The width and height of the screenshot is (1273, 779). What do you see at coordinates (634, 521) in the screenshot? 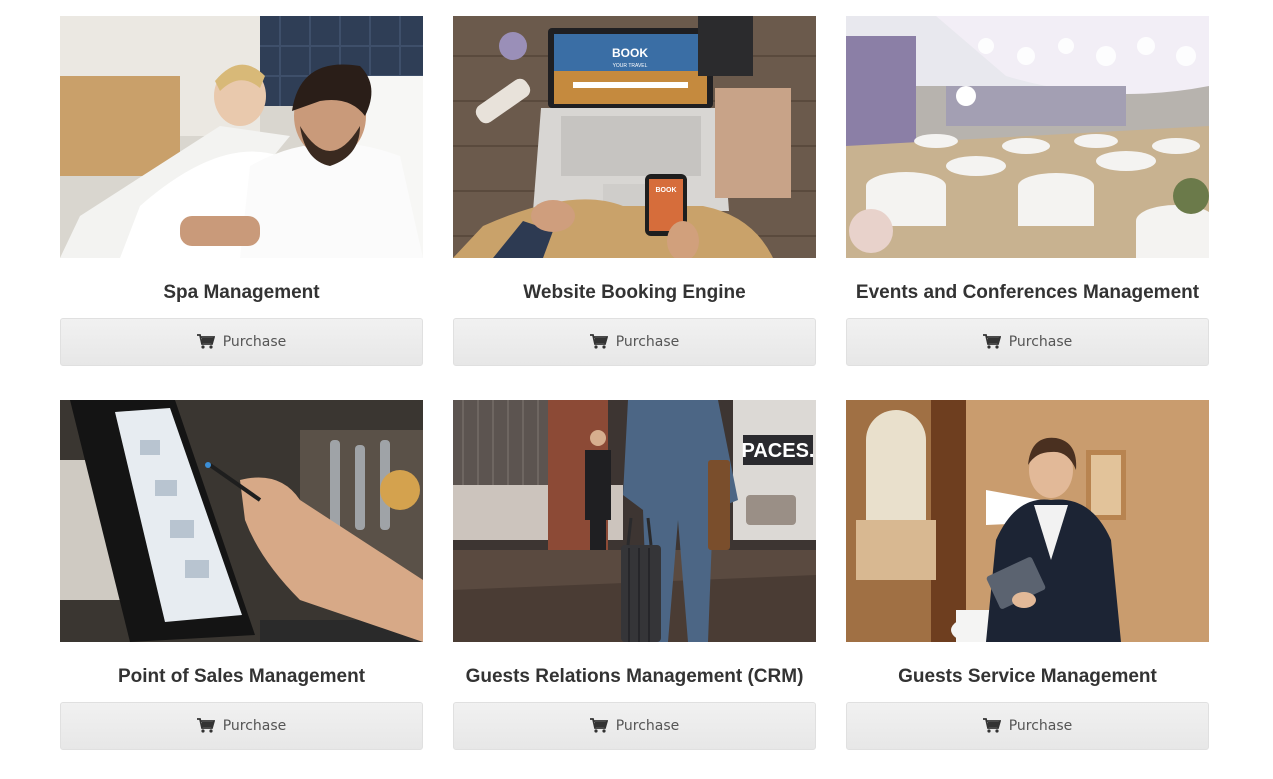
I see `hotel-guest-luggage-photo: PACES.` at bounding box center [634, 521].